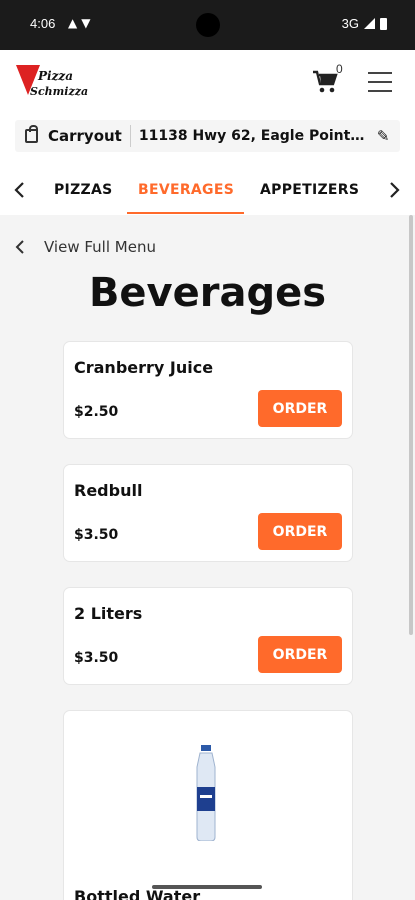 This screenshot has width=415, height=900. What do you see at coordinates (207, 293) in the screenshot?
I see `page-title: Beverages` at bounding box center [207, 293].